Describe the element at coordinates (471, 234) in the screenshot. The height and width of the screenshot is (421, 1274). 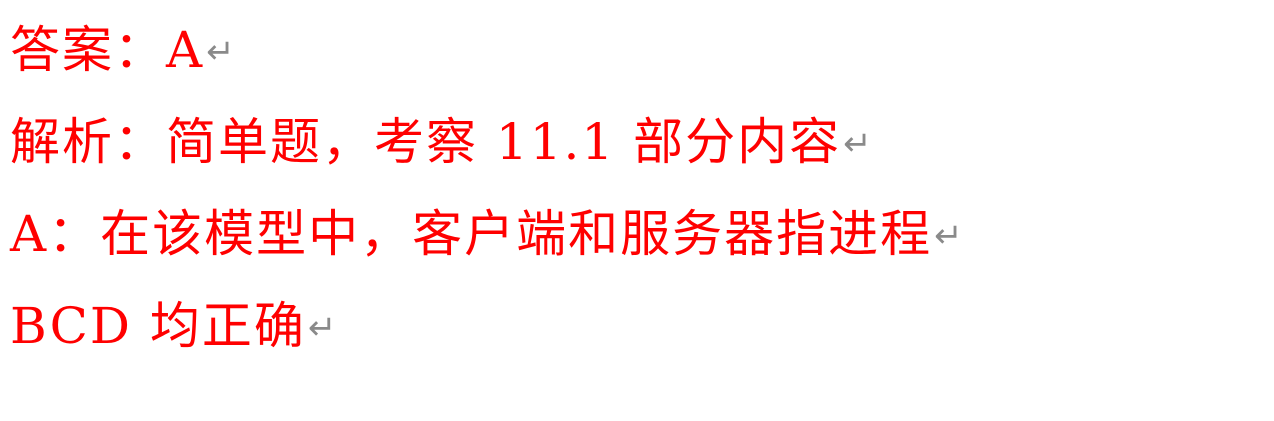
I see `option-a-text: A：在该模型中，客户端和服务器指进程` at that location.